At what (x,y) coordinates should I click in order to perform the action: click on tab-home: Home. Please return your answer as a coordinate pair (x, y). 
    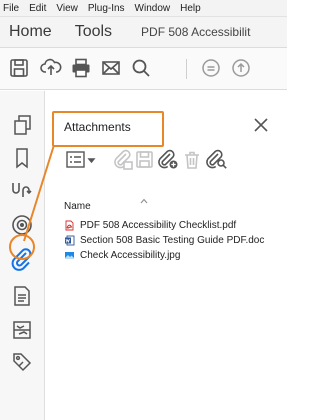
    Looking at the image, I should click on (30, 32).